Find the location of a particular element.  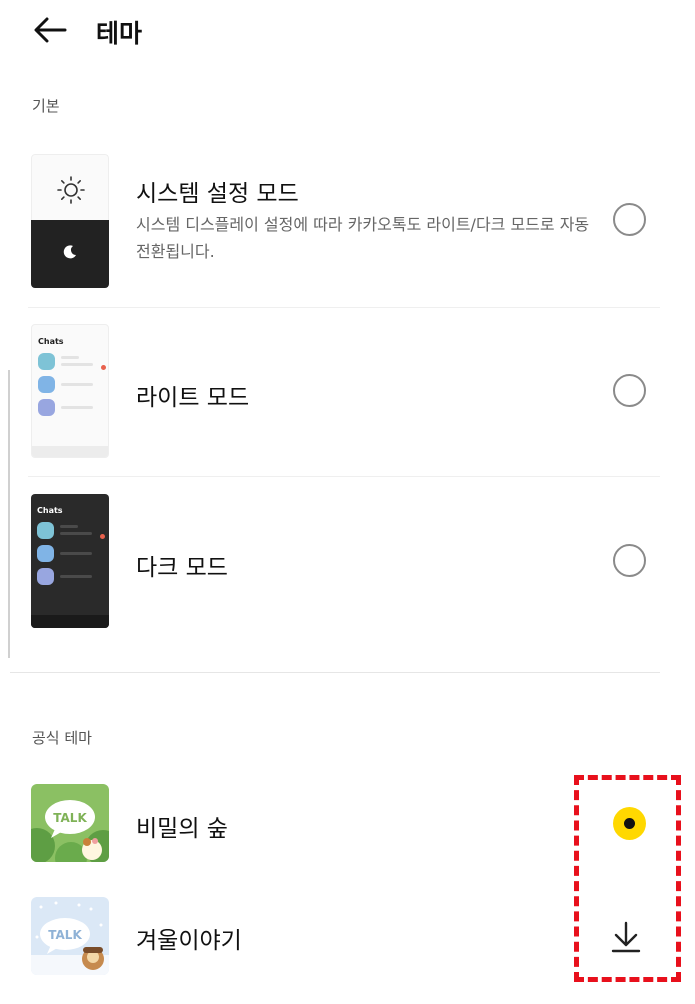

back-button is located at coordinates (50, 30).